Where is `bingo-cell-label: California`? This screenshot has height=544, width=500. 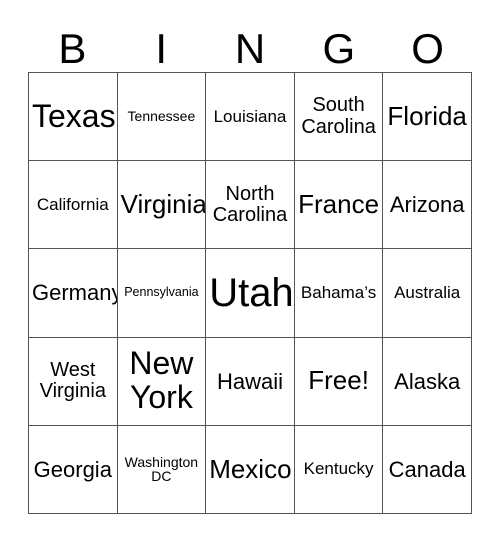
bingo-cell-label: California is located at coordinates (72, 204).